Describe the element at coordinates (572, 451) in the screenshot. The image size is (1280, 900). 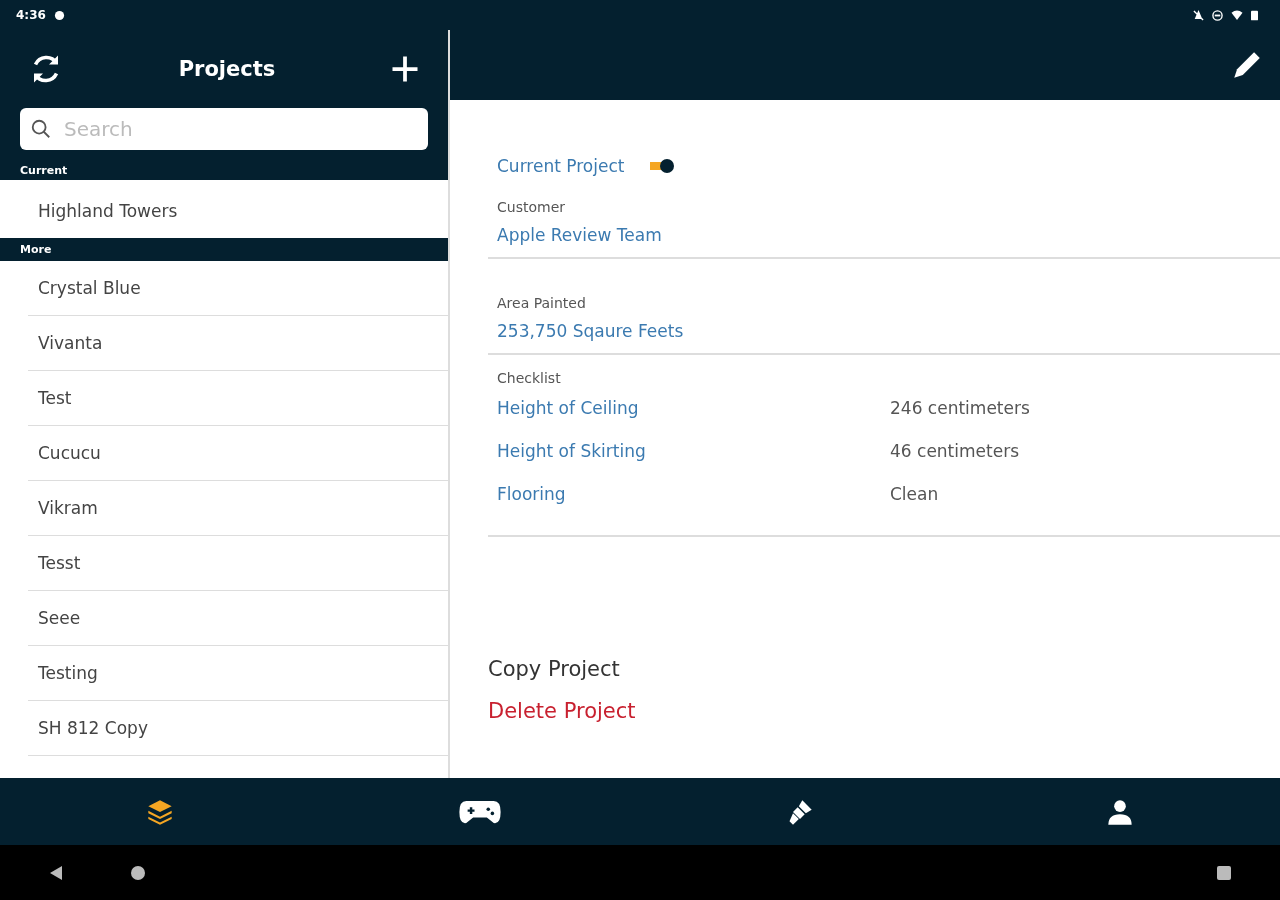
I see `checklist-item: Height of Skirting` at that location.